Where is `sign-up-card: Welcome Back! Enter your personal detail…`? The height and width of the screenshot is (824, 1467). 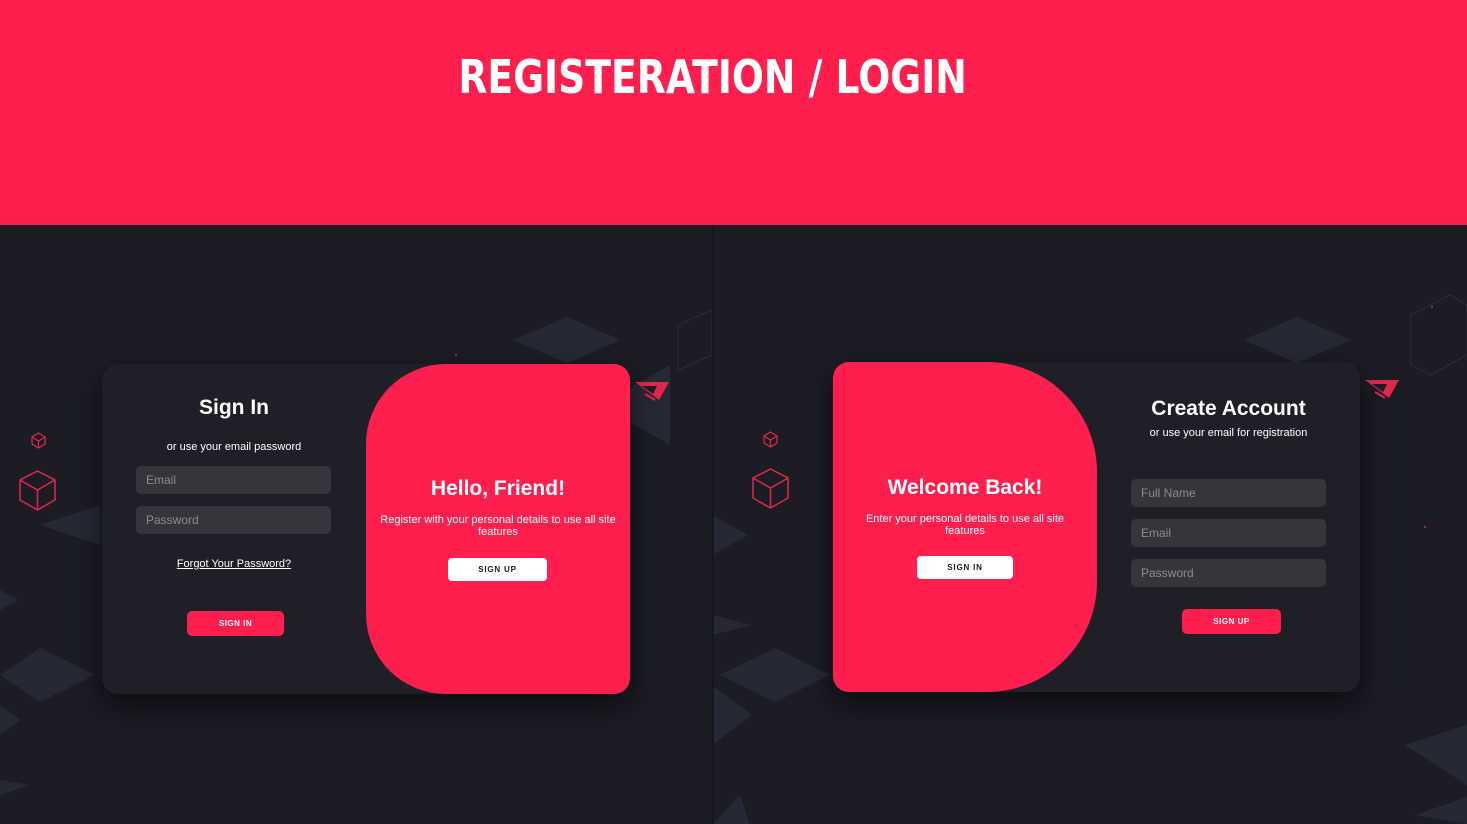
sign-up-card: Welcome Back! Enter your personal detail… is located at coordinates (1096, 527).